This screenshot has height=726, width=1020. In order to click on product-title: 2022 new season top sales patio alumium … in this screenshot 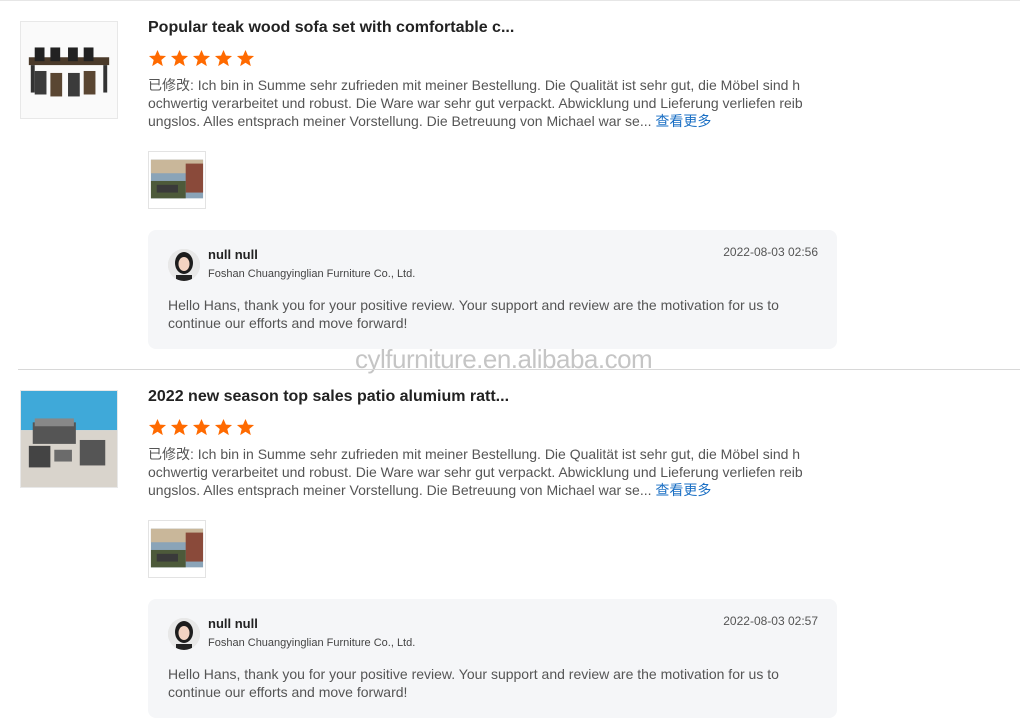, I will do `click(328, 397)`.